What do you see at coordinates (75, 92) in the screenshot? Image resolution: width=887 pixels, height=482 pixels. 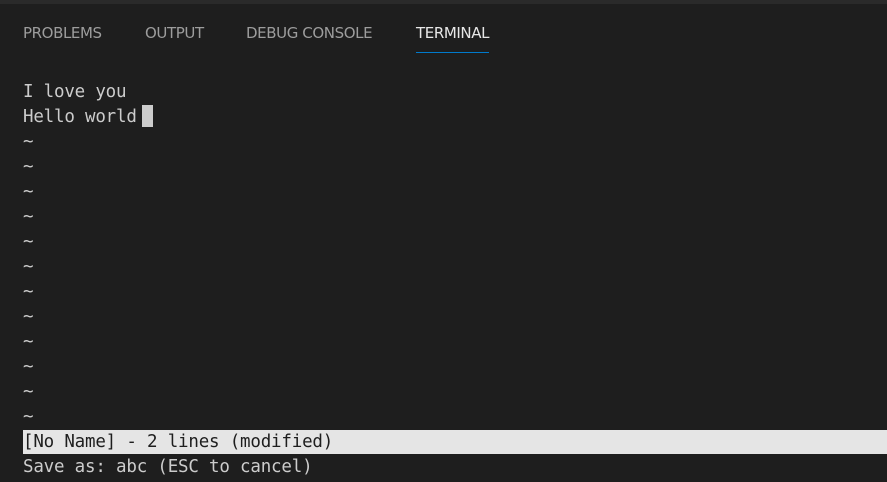 I see `editor-line-1: I love you` at bounding box center [75, 92].